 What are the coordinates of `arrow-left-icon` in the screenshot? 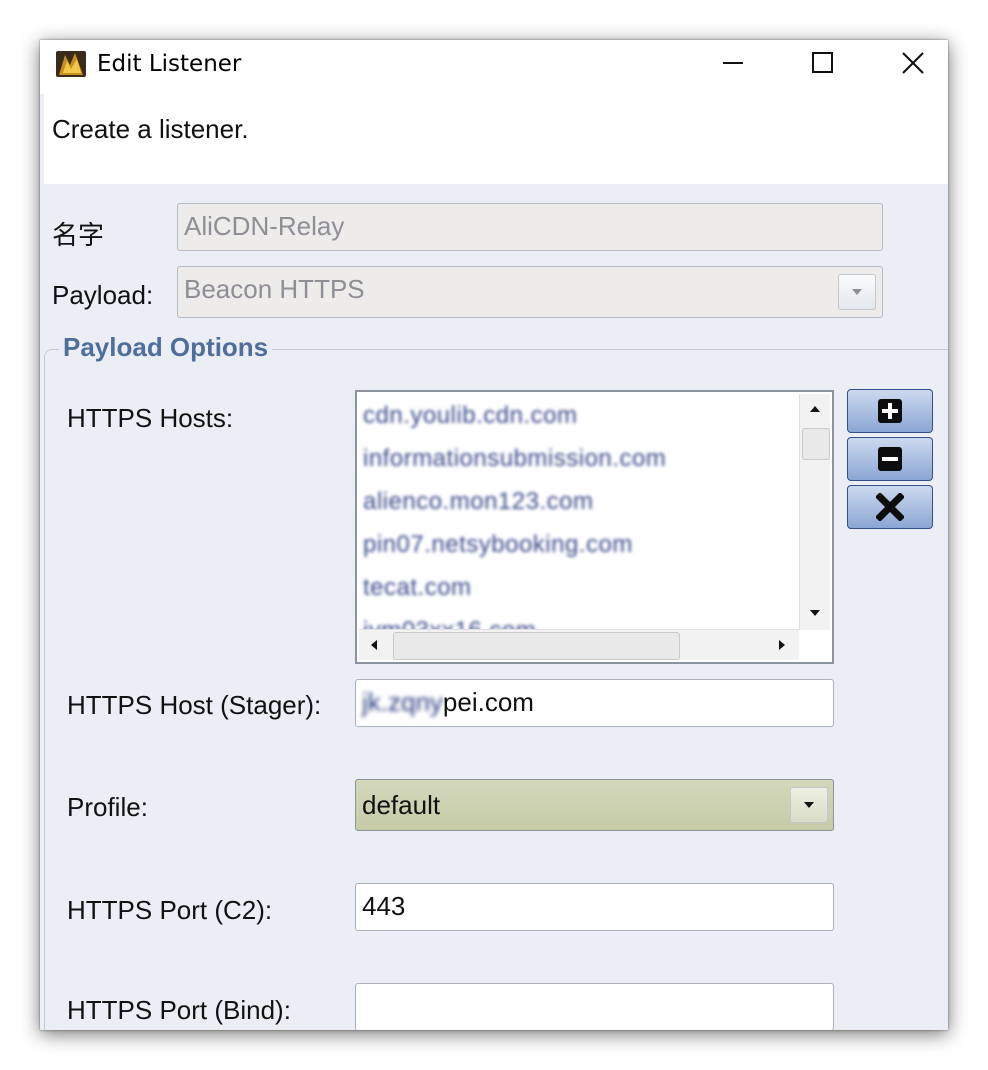 It's located at (374, 645).